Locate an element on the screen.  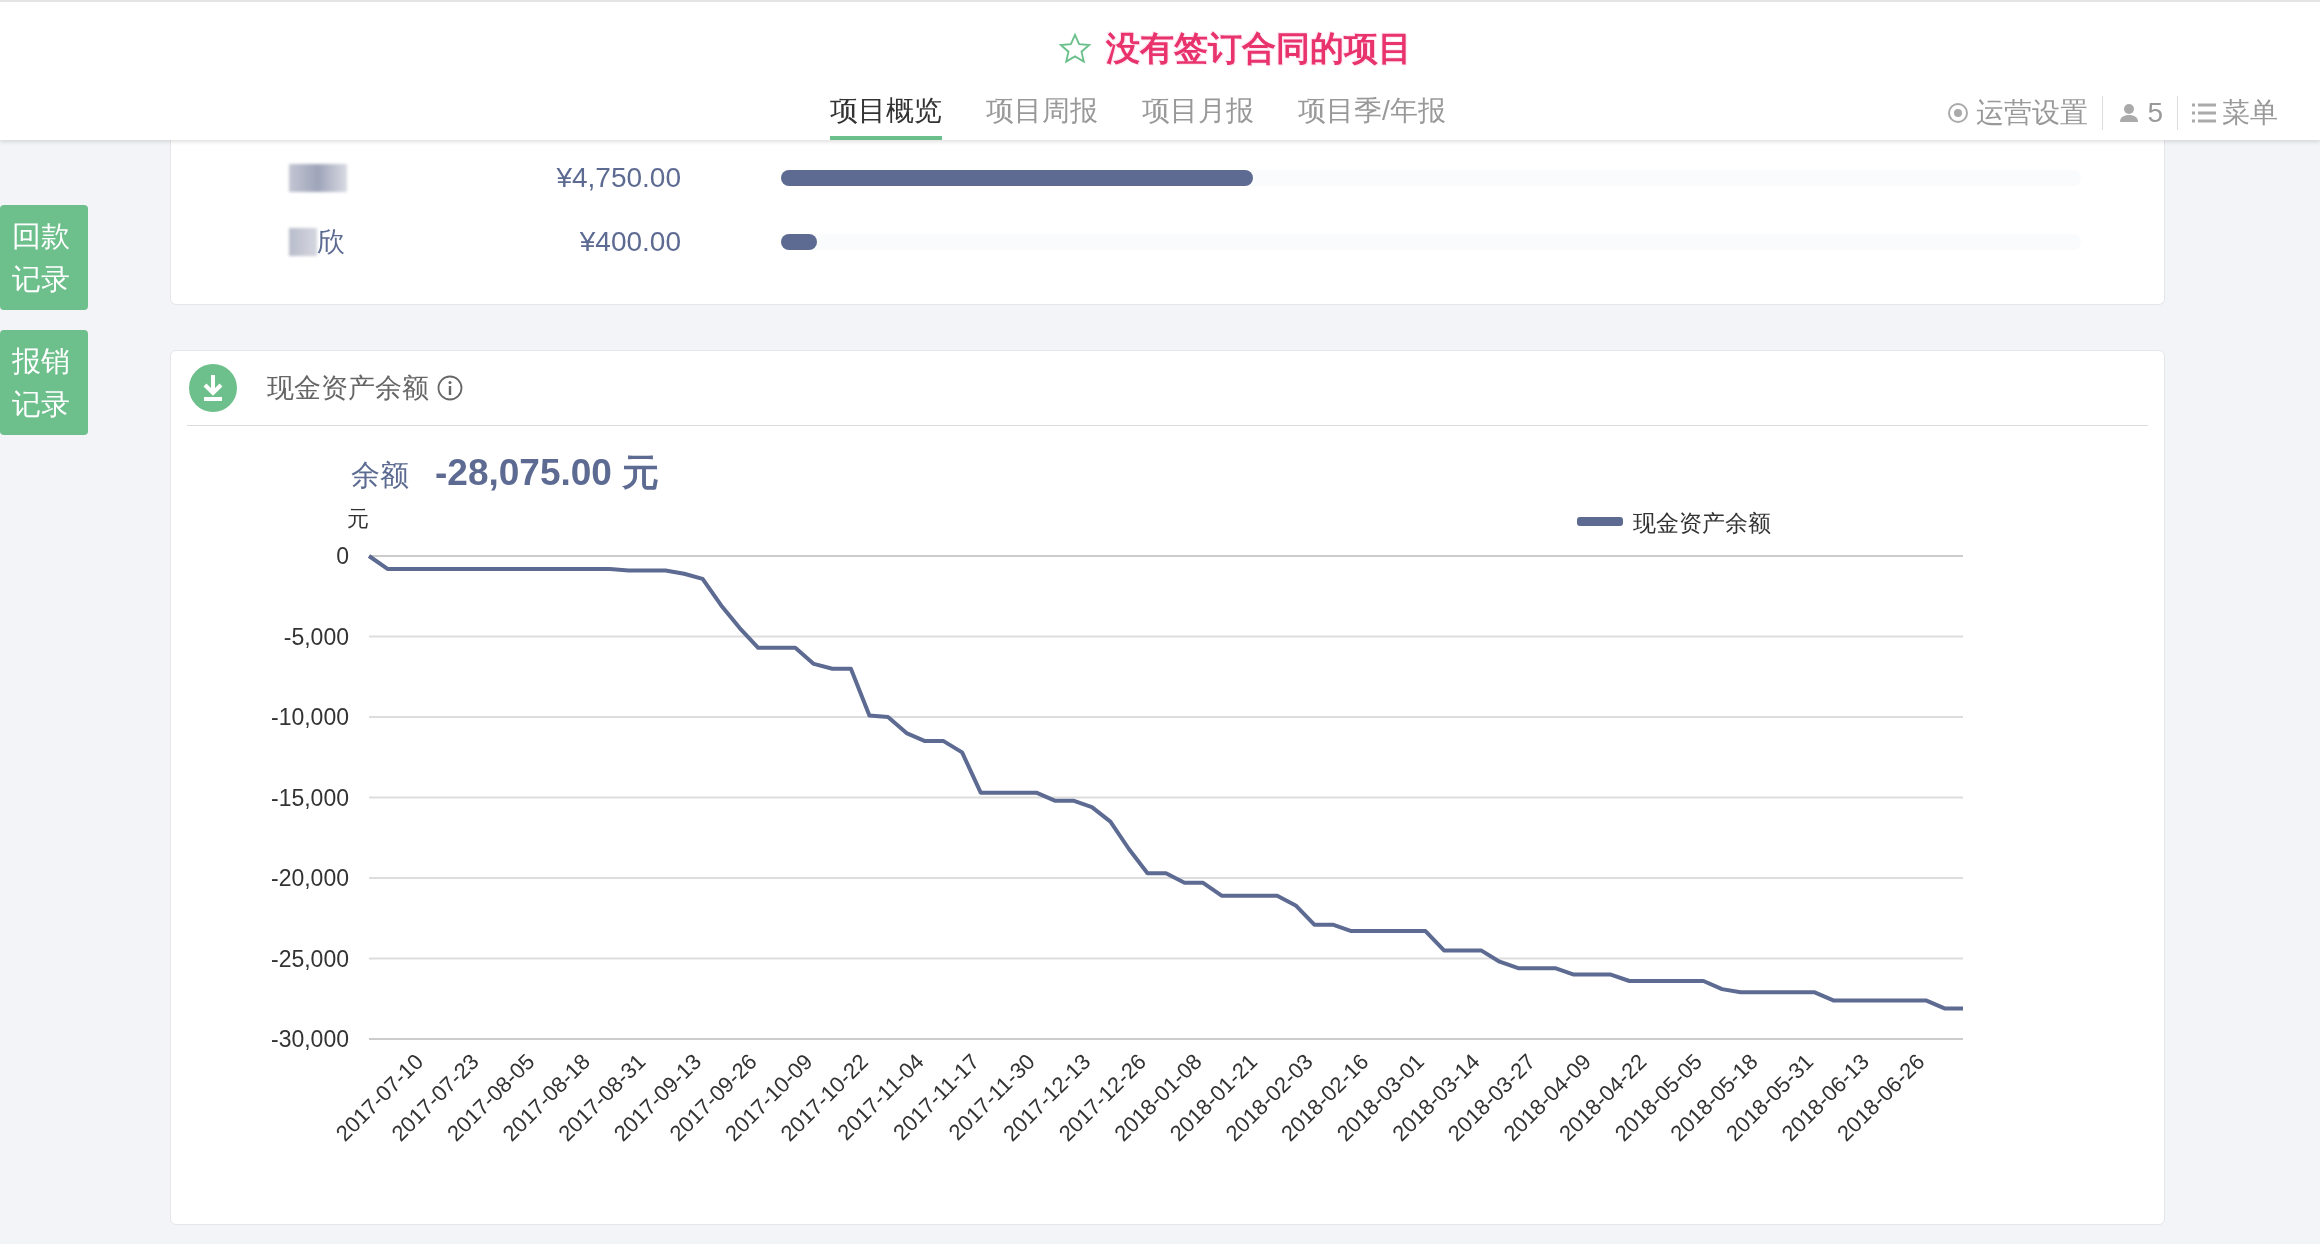
star-icon is located at coordinates (1075, 49).